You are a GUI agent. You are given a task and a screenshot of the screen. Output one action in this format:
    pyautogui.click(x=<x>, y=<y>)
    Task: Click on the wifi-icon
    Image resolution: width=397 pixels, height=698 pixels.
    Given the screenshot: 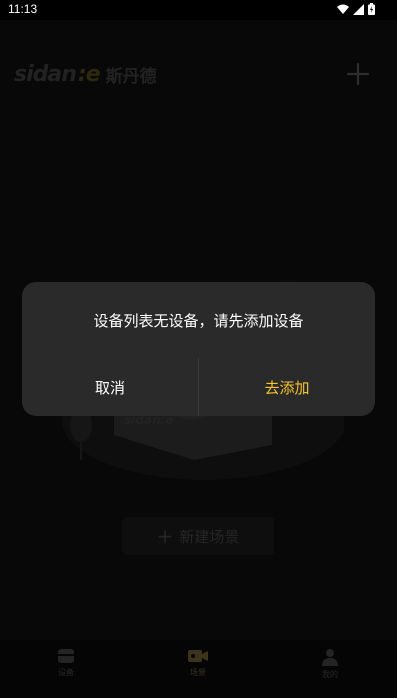 What is the action you would take?
    pyautogui.click(x=343, y=9)
    